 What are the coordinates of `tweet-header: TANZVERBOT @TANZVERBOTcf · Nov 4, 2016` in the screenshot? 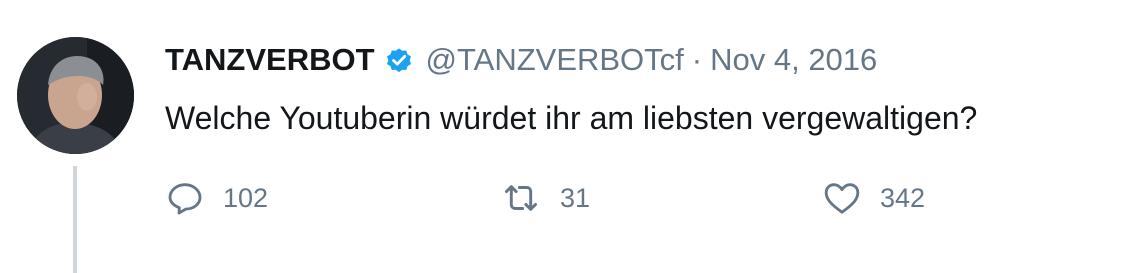 It's located at (521, 60).